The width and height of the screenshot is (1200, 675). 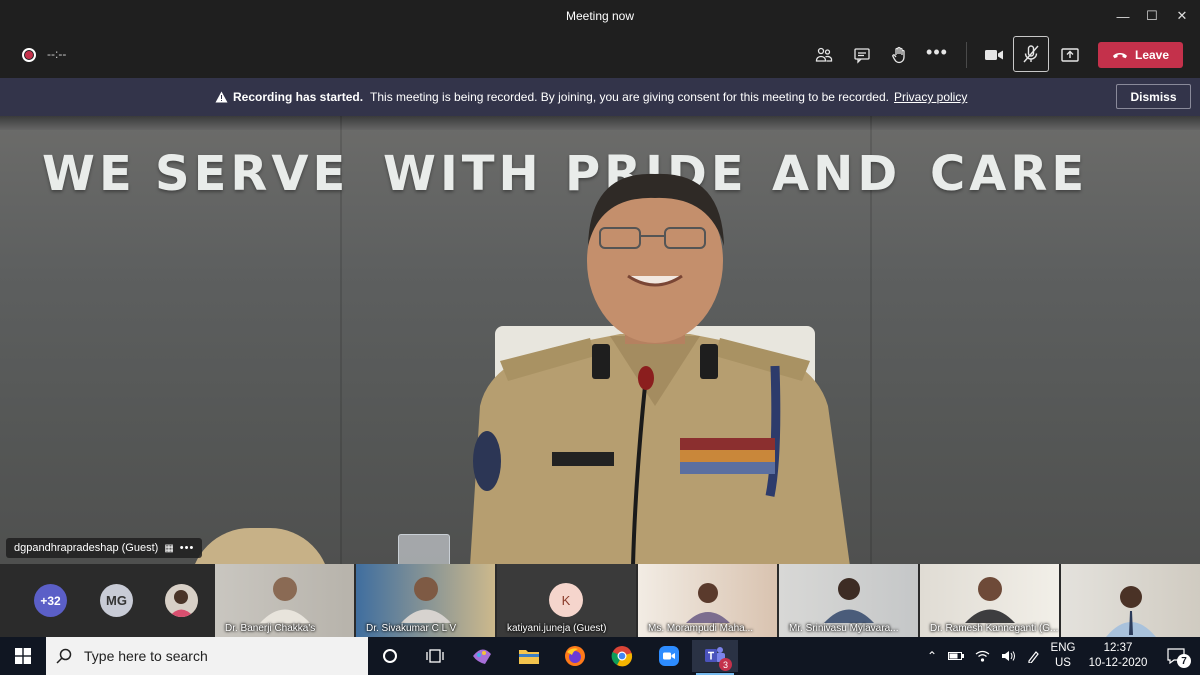 What do you see at coordinates (1152, 55) in the screenshot?
I see `leave-label: Leave` at bounding box center [1152, 55].